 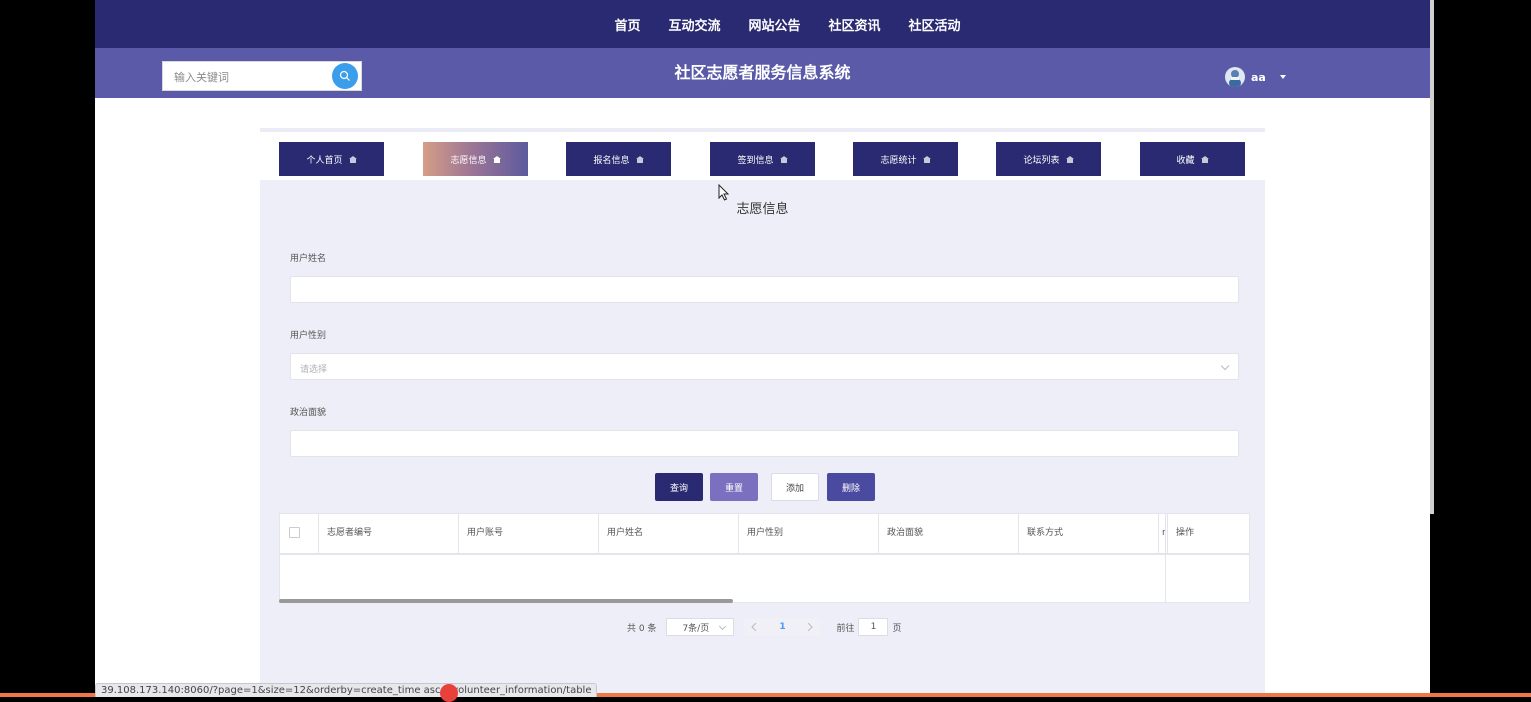 What do you see at coordinates (253, 77) in the screenshot?
I see `search-input` at bounding box center [253, 77].